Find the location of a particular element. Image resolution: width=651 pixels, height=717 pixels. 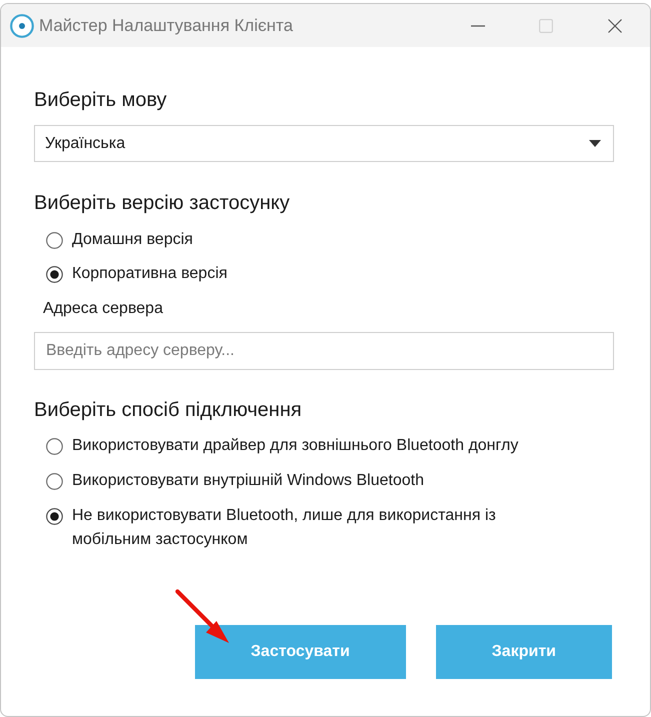

dialog-button: Застосувати is located at coordinates (300, 652).